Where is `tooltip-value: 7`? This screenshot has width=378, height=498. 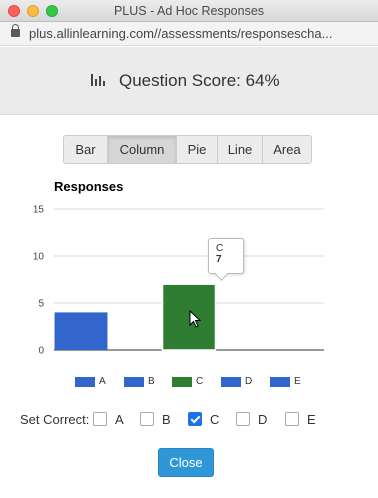 tooltip-value: 7 is located at coordinates (219, 259).